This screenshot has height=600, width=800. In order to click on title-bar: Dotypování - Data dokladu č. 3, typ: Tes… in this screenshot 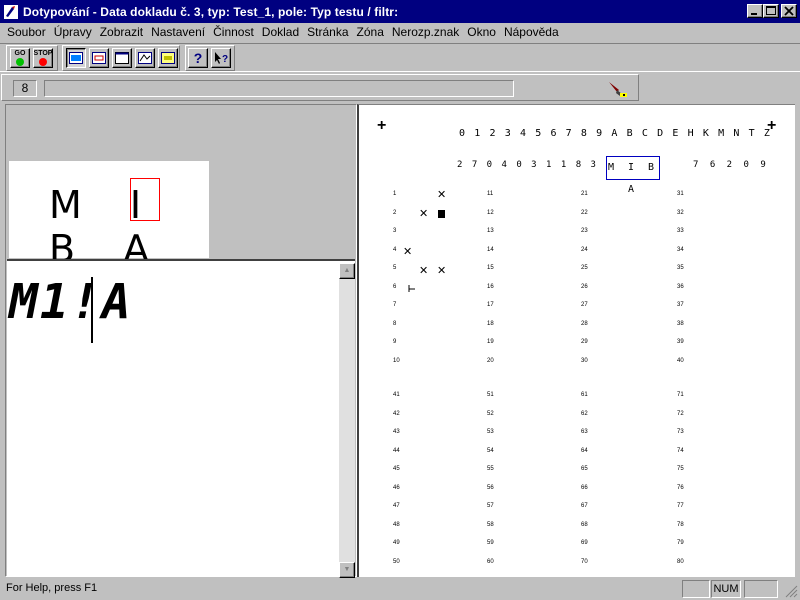, I will do `click(400, 11)`.